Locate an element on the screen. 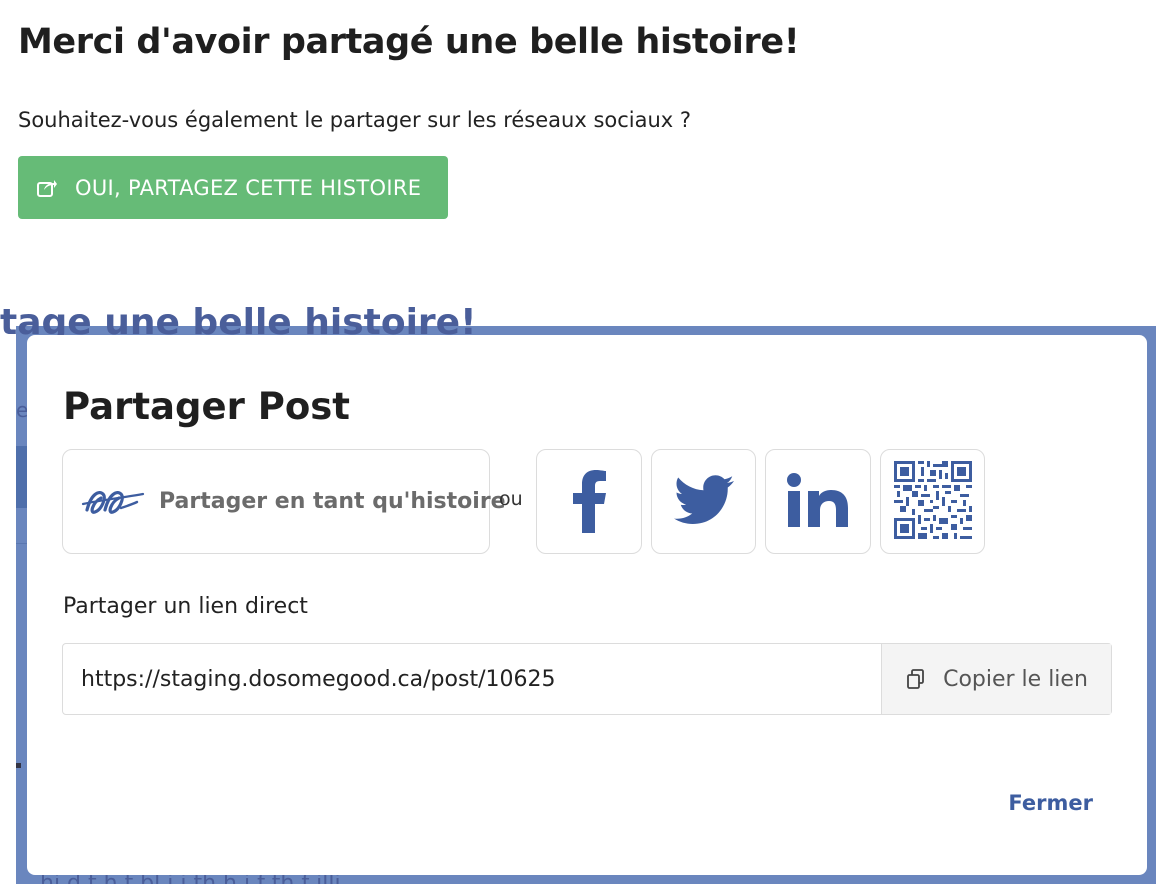 The width and height of the screenshot is (1156, 884). copy-link-button: Copier le lien is located at coordinates (996, 679).